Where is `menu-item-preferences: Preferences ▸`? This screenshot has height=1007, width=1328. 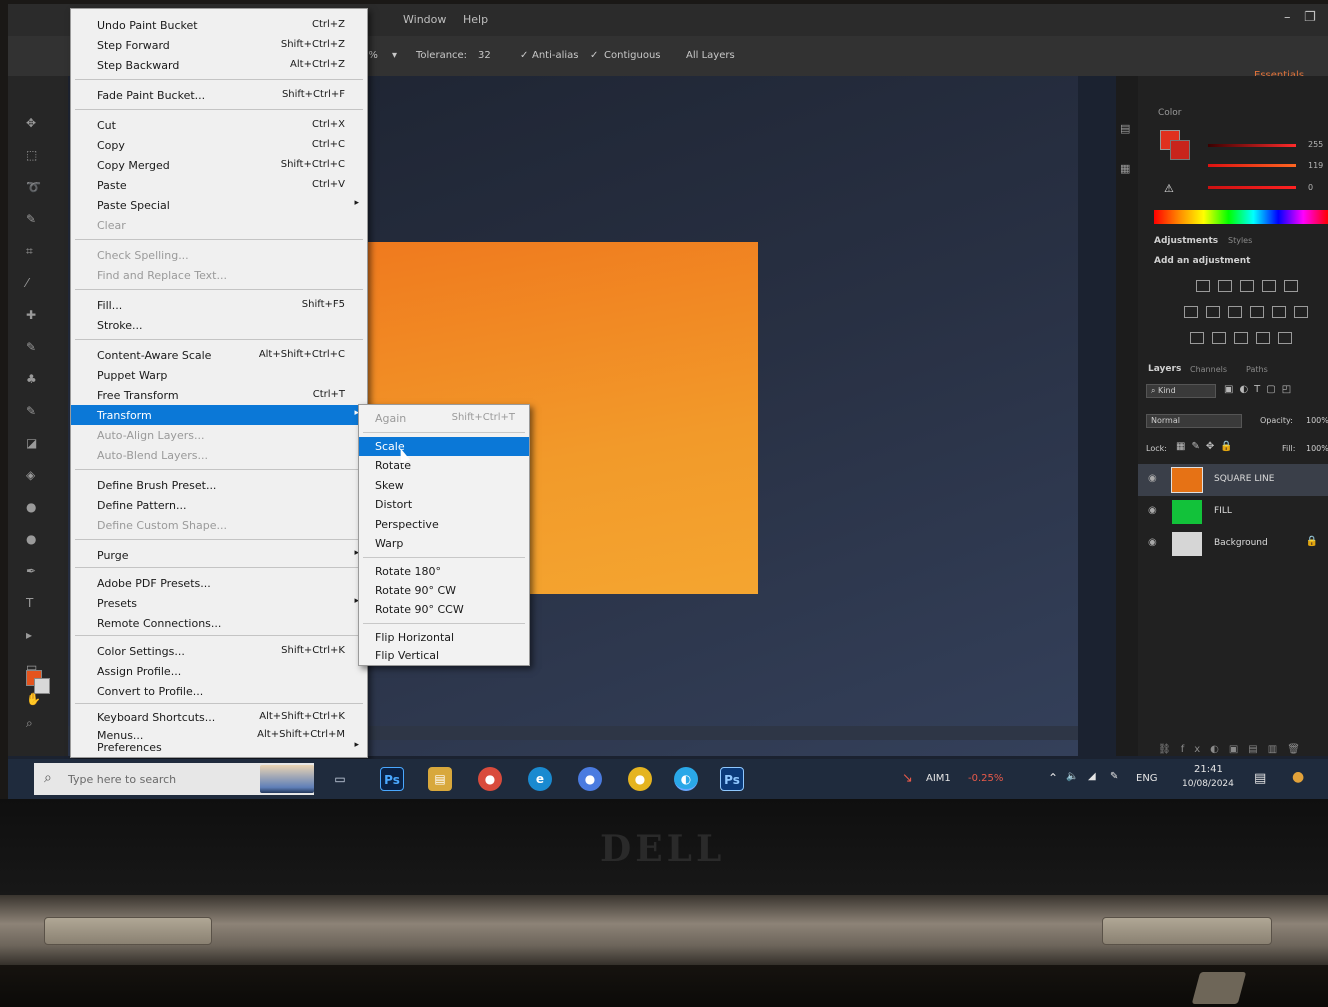
menu-item-preferences: Preferences ▸ is located at coordinates (219, 748).